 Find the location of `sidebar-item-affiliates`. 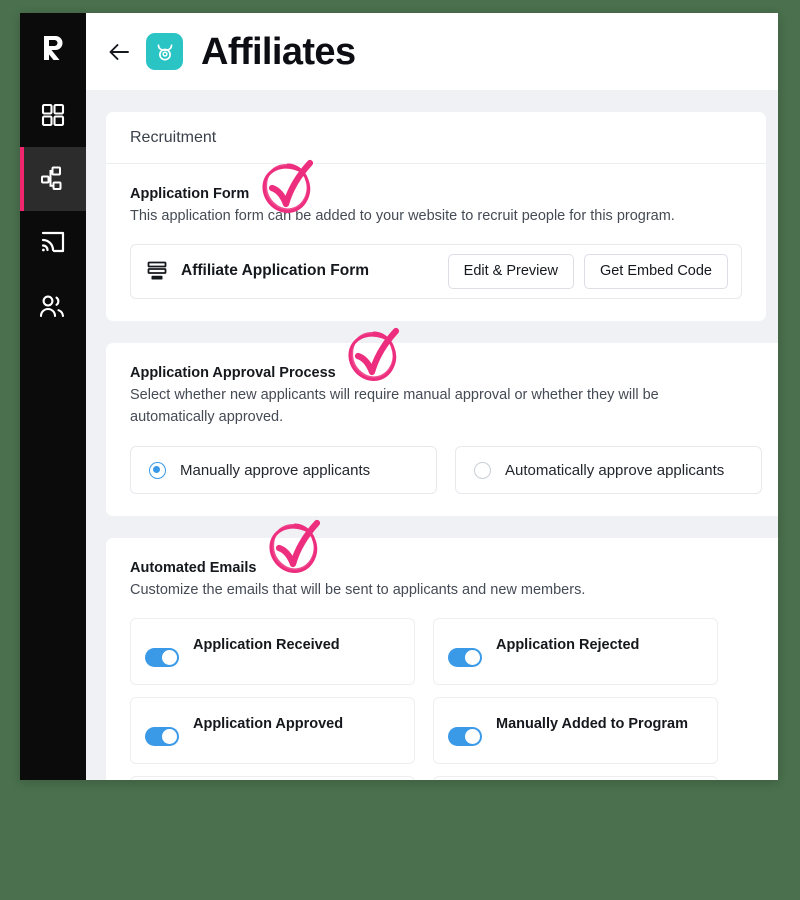

sidebar-item-affiliates is located at coordinates (53, 307).